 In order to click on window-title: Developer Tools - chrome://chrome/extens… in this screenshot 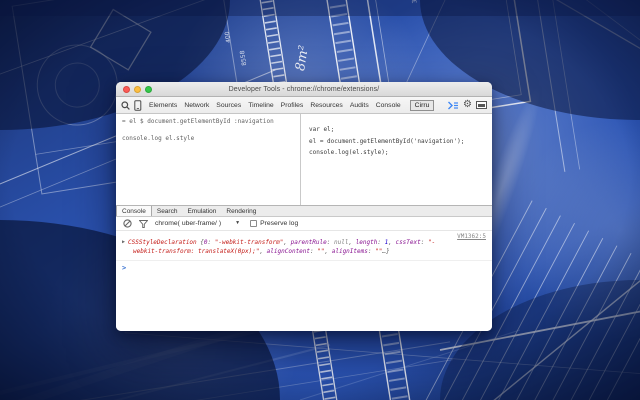, I will do `click(304, 89)`.